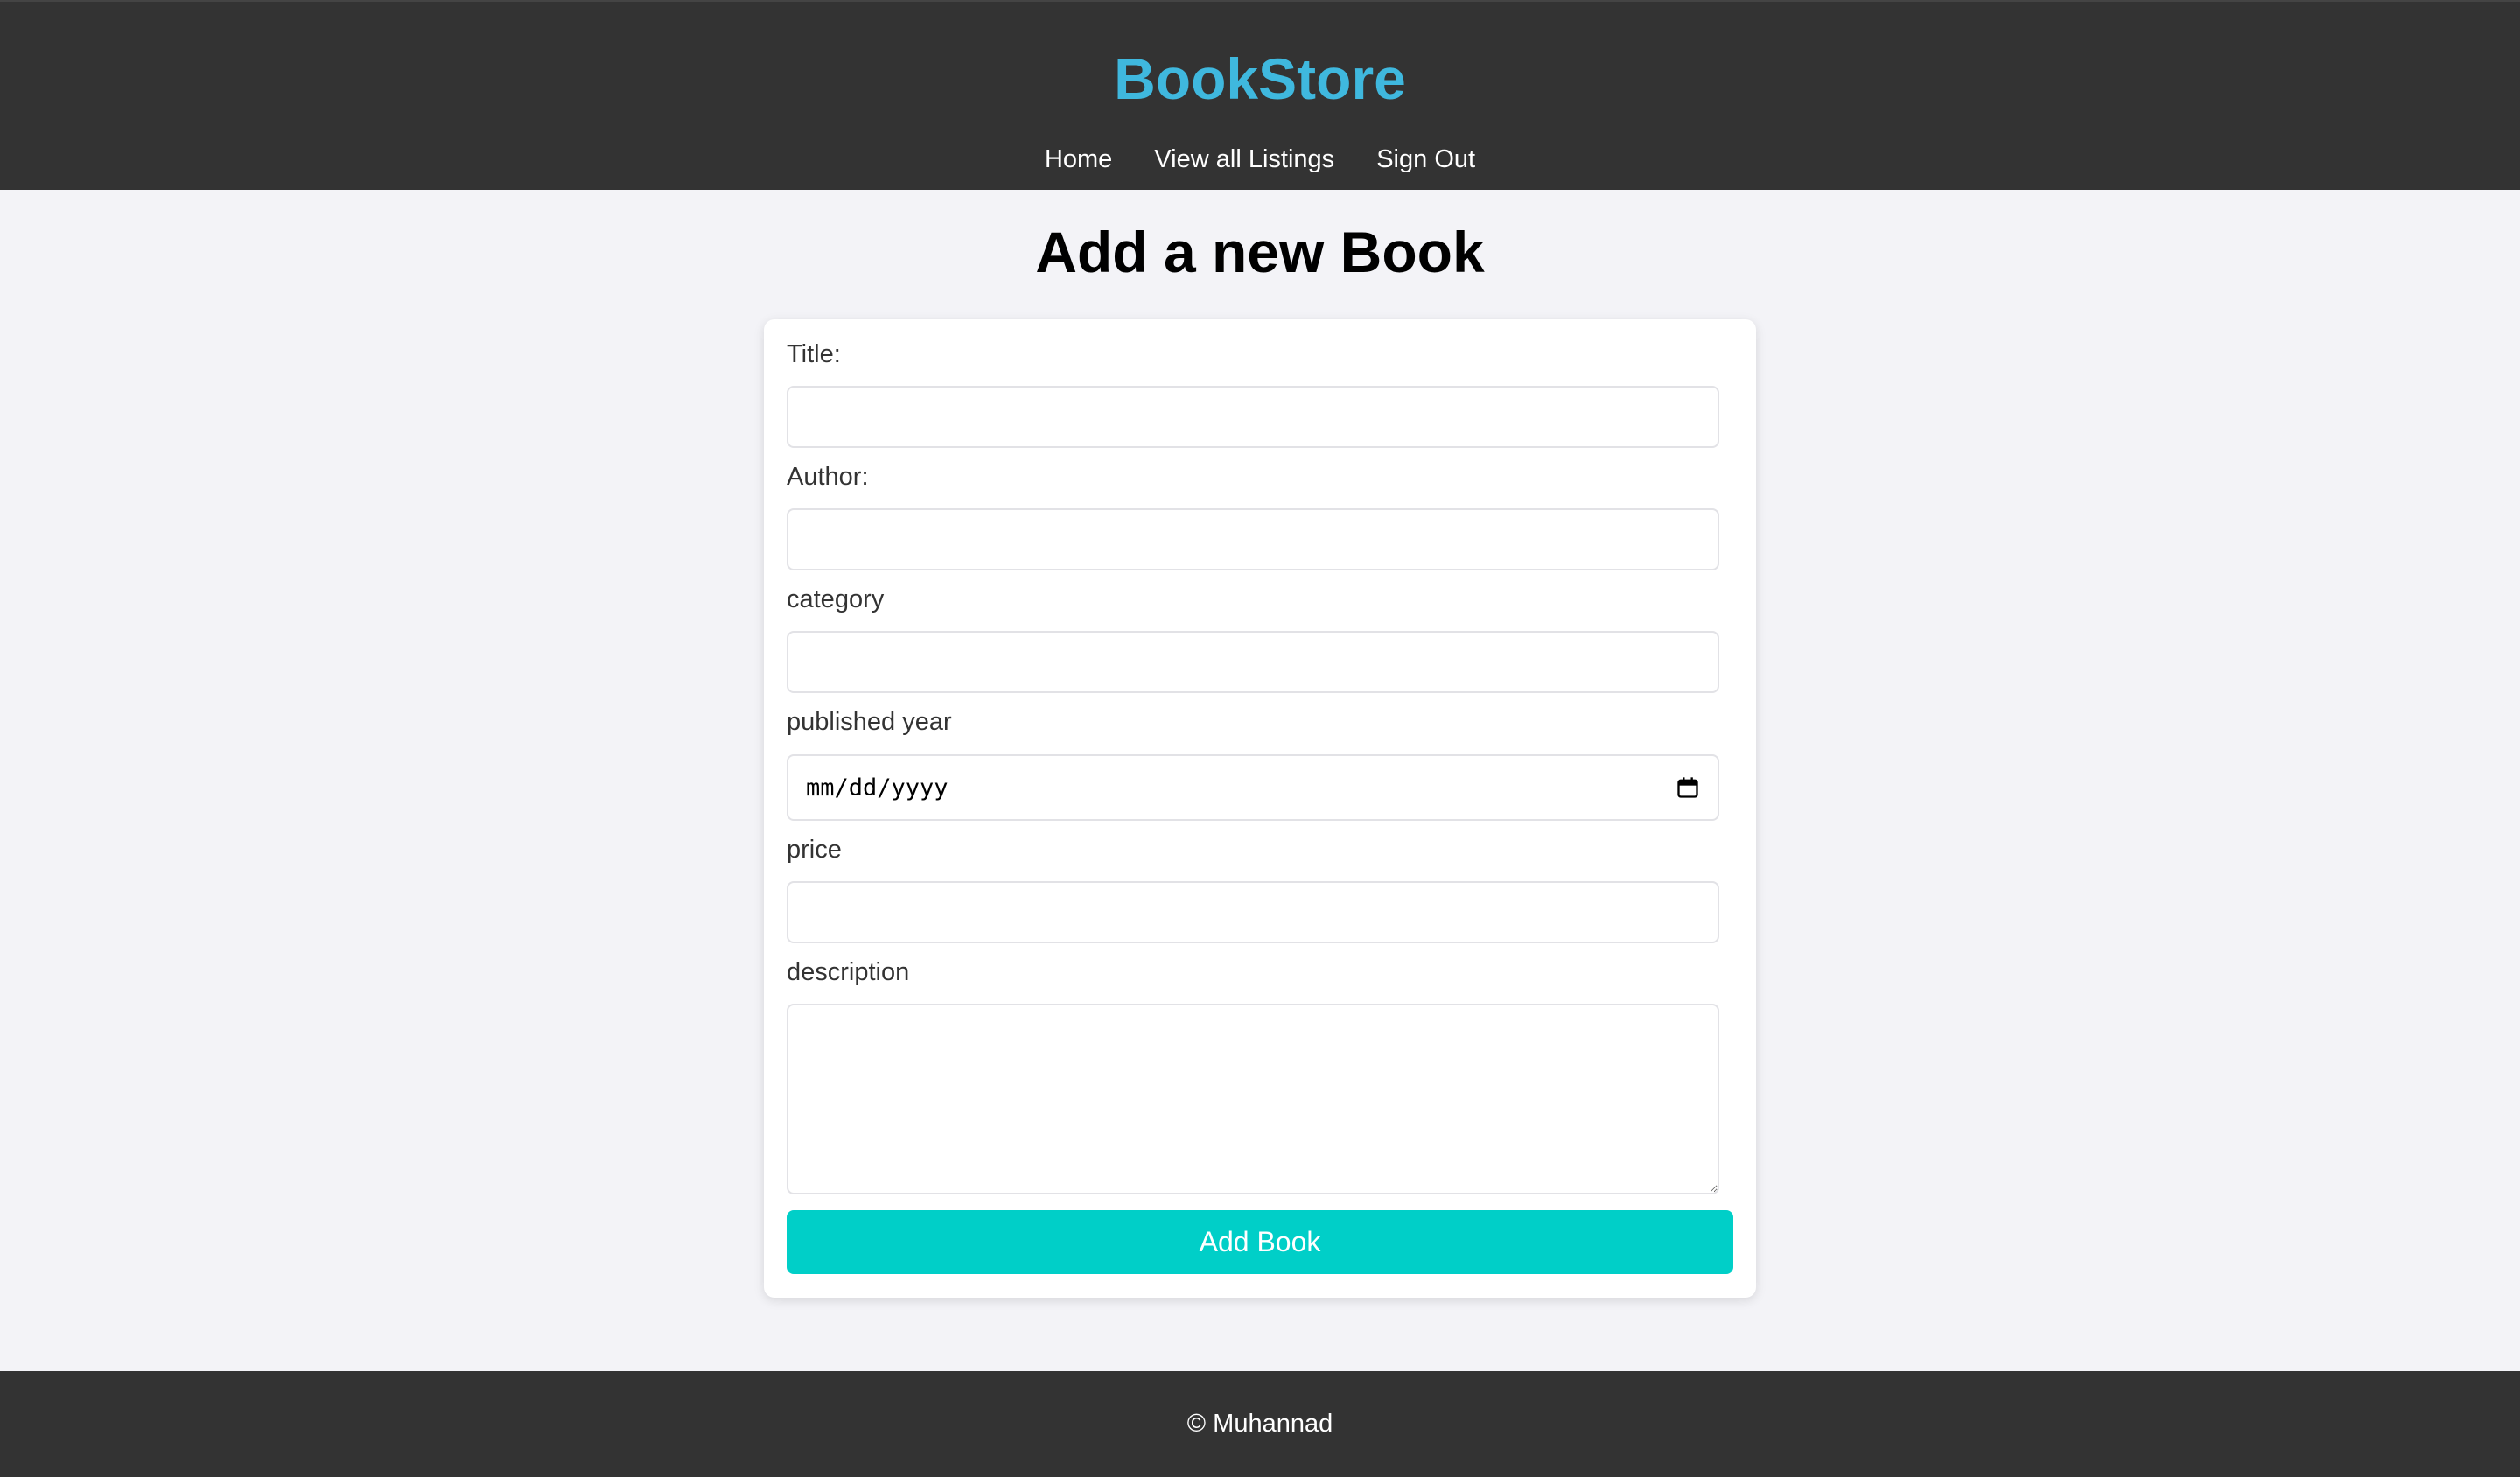  What do you see at coordinates (1253, 417) in the screenshot?
I see `title-input` at bounding box center [1253, 417].